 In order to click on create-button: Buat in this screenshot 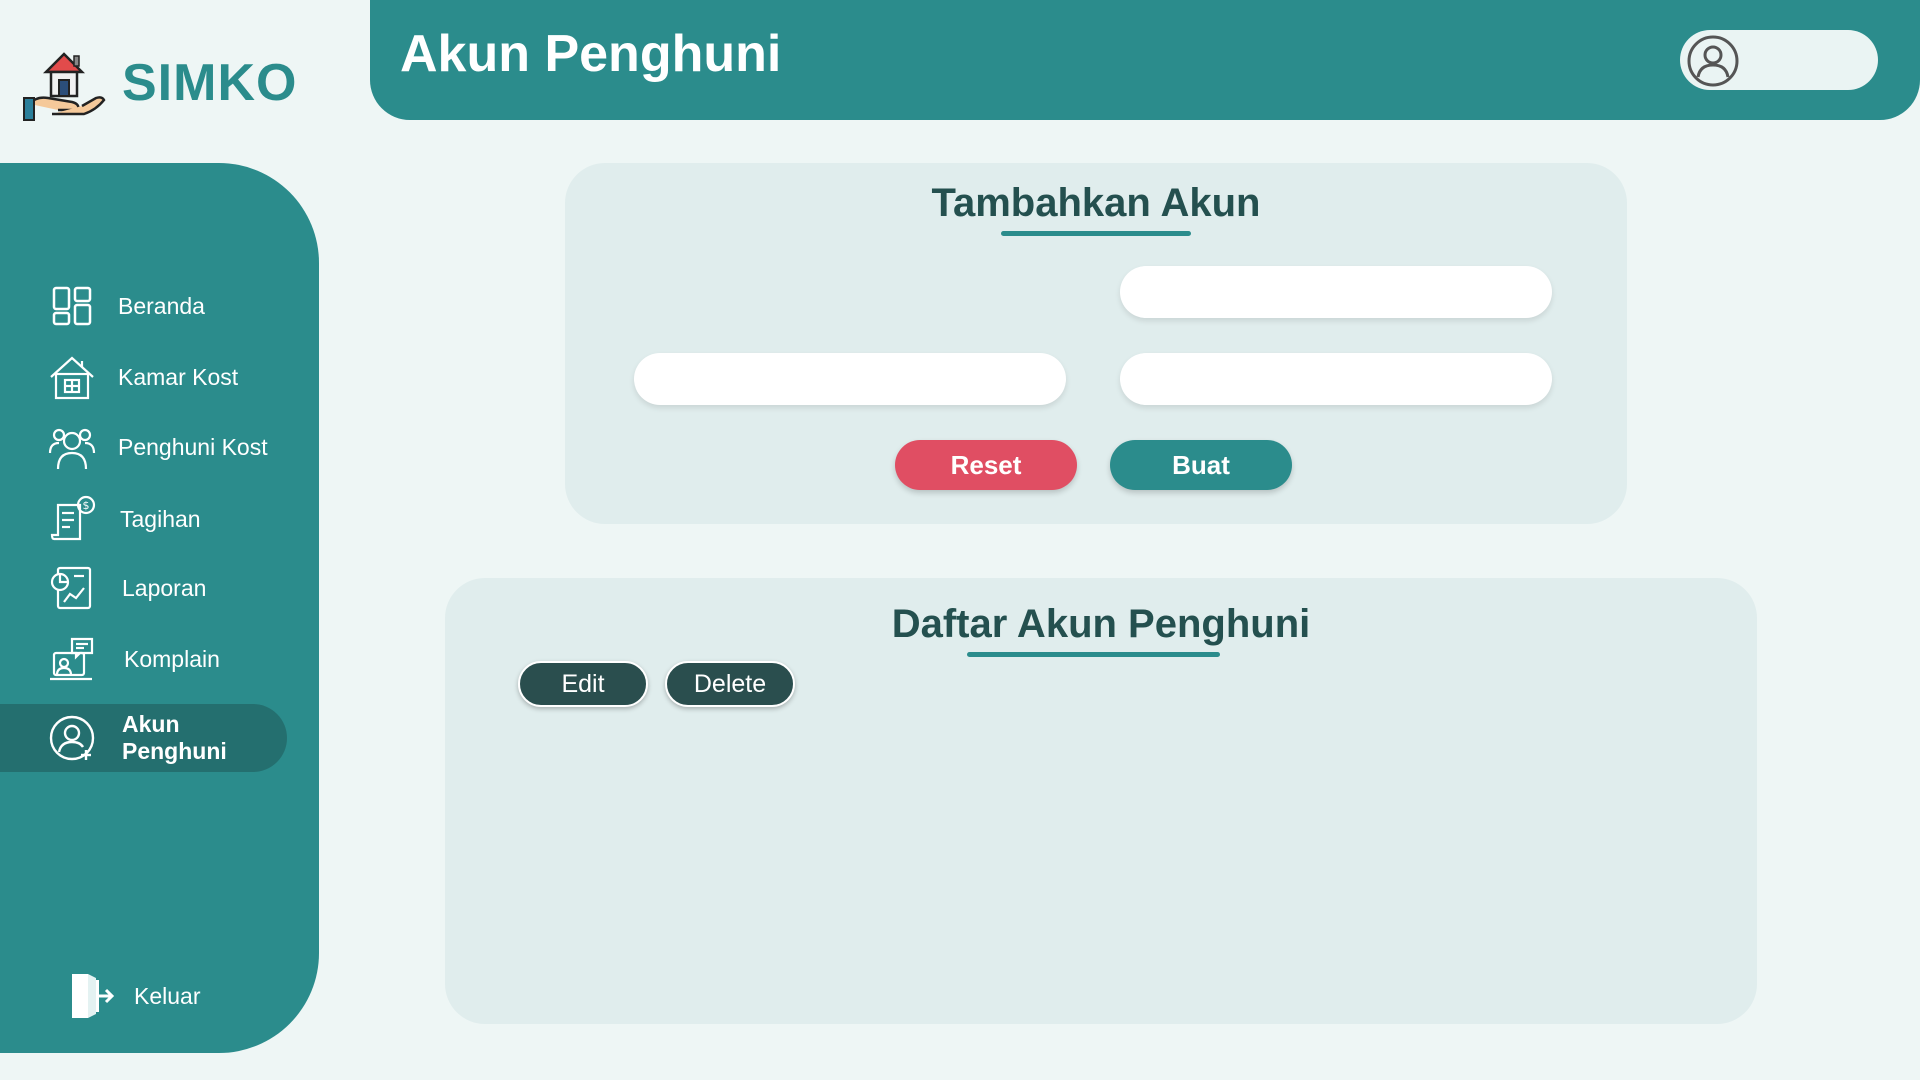, I will do `click(1201, 465)`.